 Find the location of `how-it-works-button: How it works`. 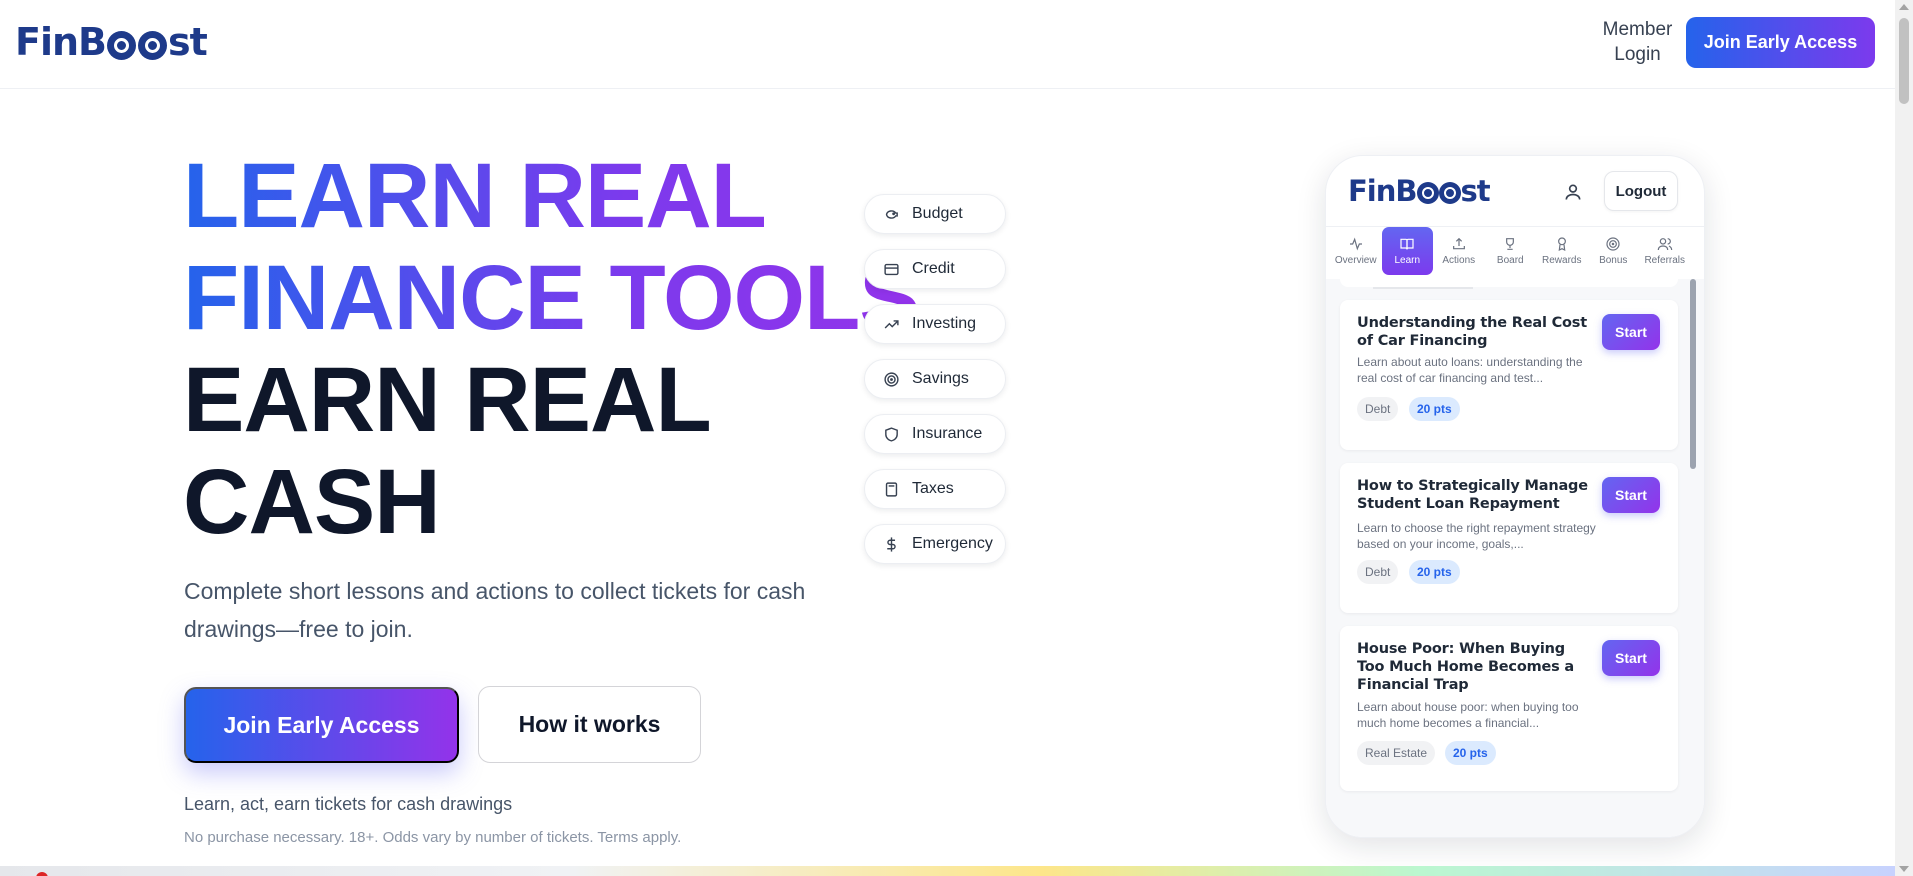

how-it-works-button: How it works is located at coordinates (589, 724).